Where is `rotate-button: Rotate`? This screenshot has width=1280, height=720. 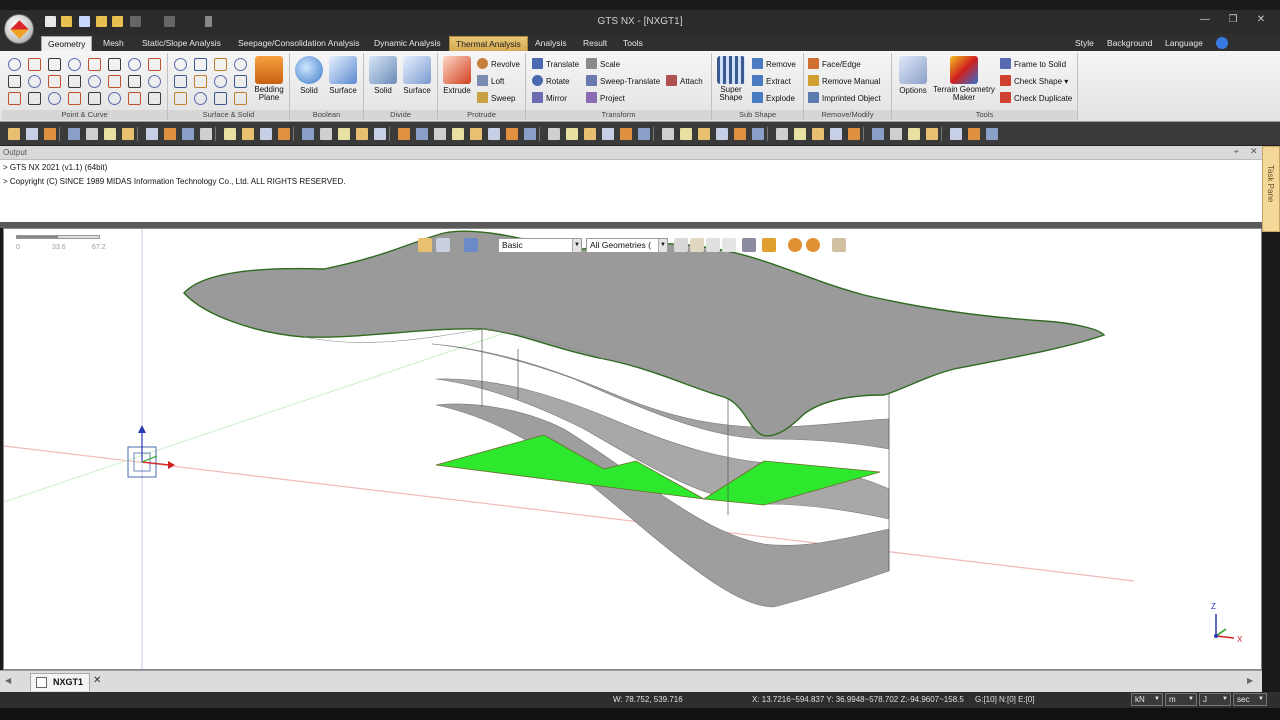
rotate-button: Rotate is located at coordinates (551, 82).